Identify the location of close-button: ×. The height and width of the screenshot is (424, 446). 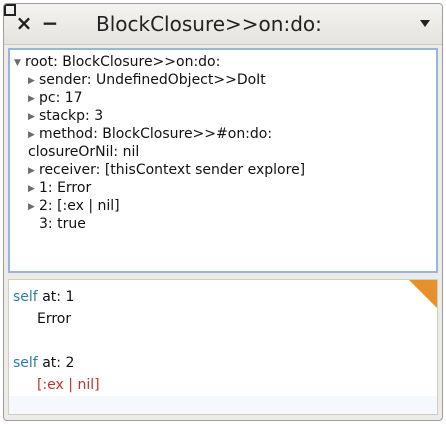
(24, 23).